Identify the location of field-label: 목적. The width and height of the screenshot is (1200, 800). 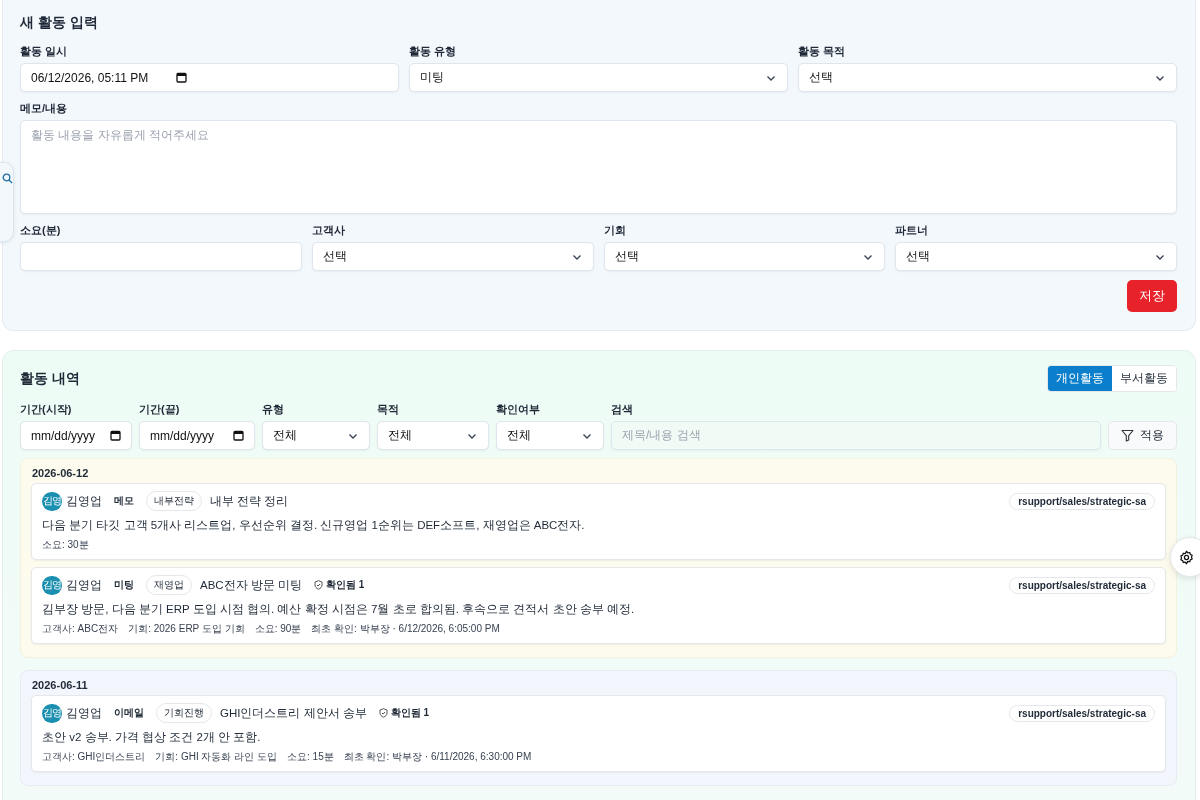
(388, 409).